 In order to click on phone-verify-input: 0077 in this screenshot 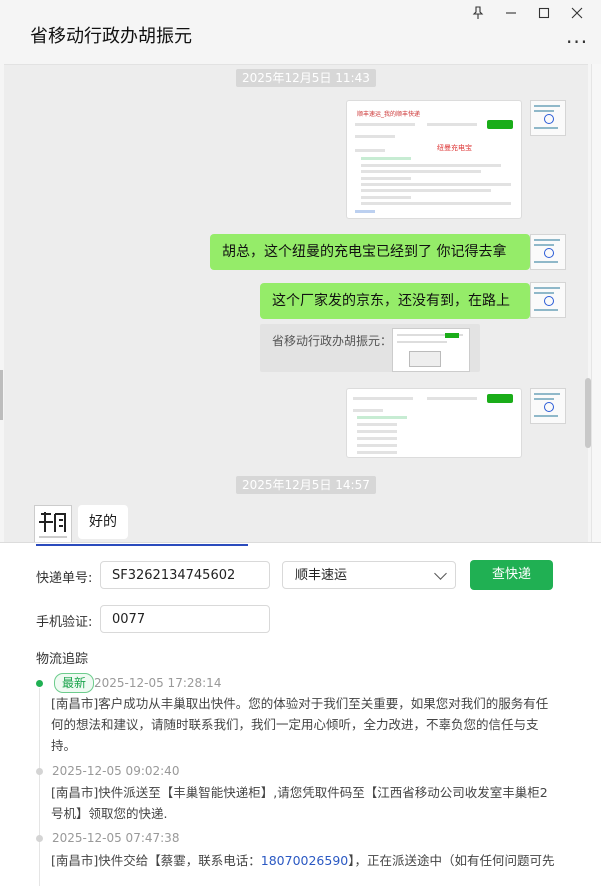, I will do `click(185, 619)`.